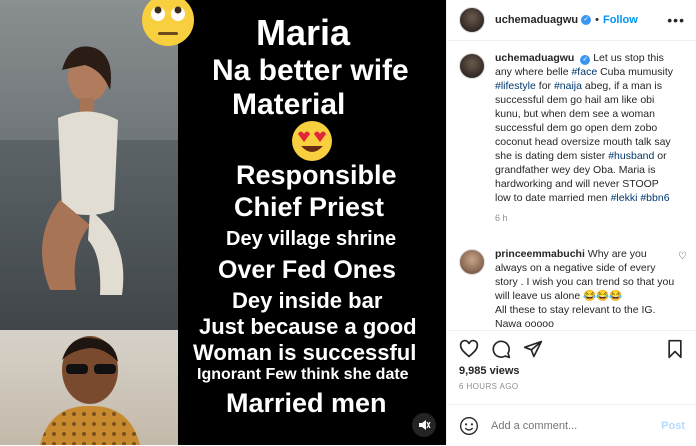 This screenshot has width=696, height=446. I want to click on post-button: Post, so click(673, 426).